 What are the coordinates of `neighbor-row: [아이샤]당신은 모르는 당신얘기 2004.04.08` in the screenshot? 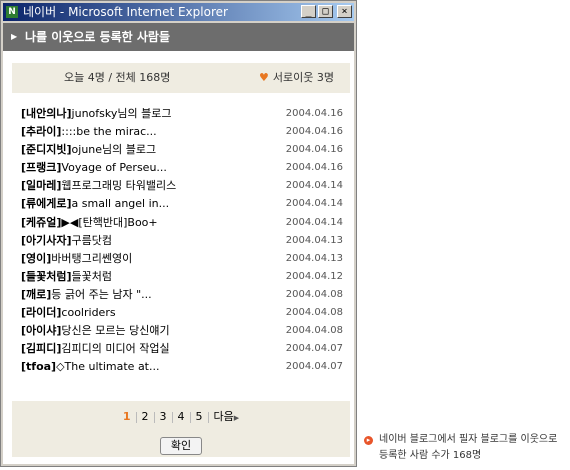 It's located at (182, 331).